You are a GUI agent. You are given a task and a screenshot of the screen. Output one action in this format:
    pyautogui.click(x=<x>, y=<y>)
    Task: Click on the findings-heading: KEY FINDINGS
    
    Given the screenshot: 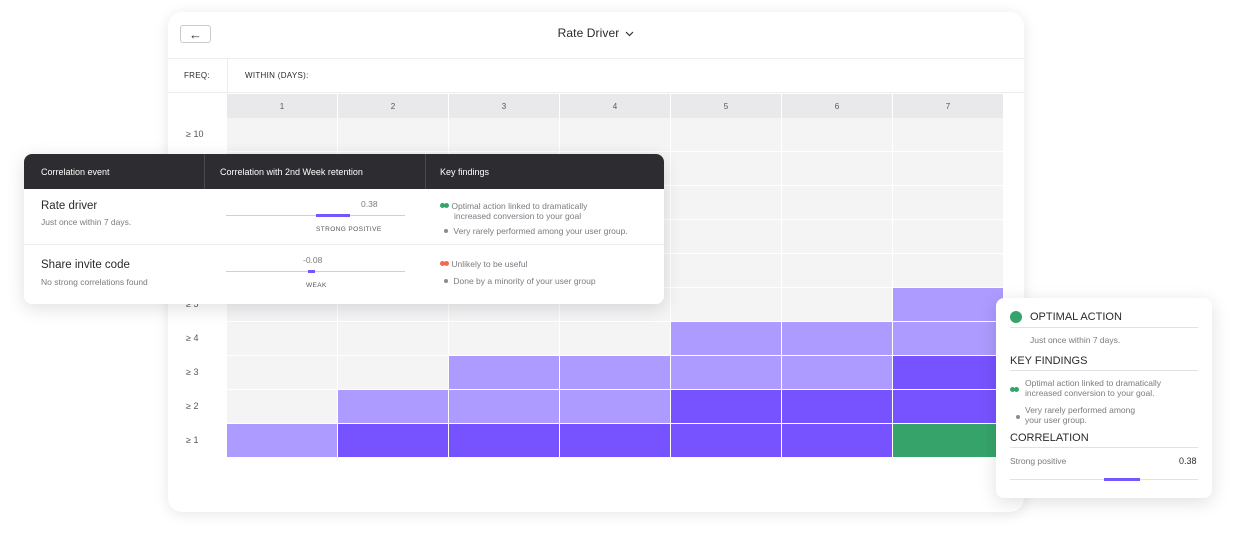 What is the action you would take?
    pyautogui.click(x=1049, y=361)
    